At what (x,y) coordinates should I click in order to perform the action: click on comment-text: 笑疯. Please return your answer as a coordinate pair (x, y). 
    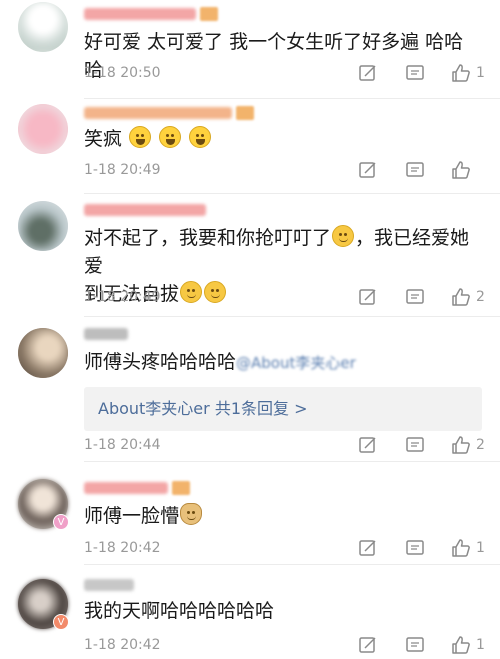
    Looking at the image, I should click on (283, 139).